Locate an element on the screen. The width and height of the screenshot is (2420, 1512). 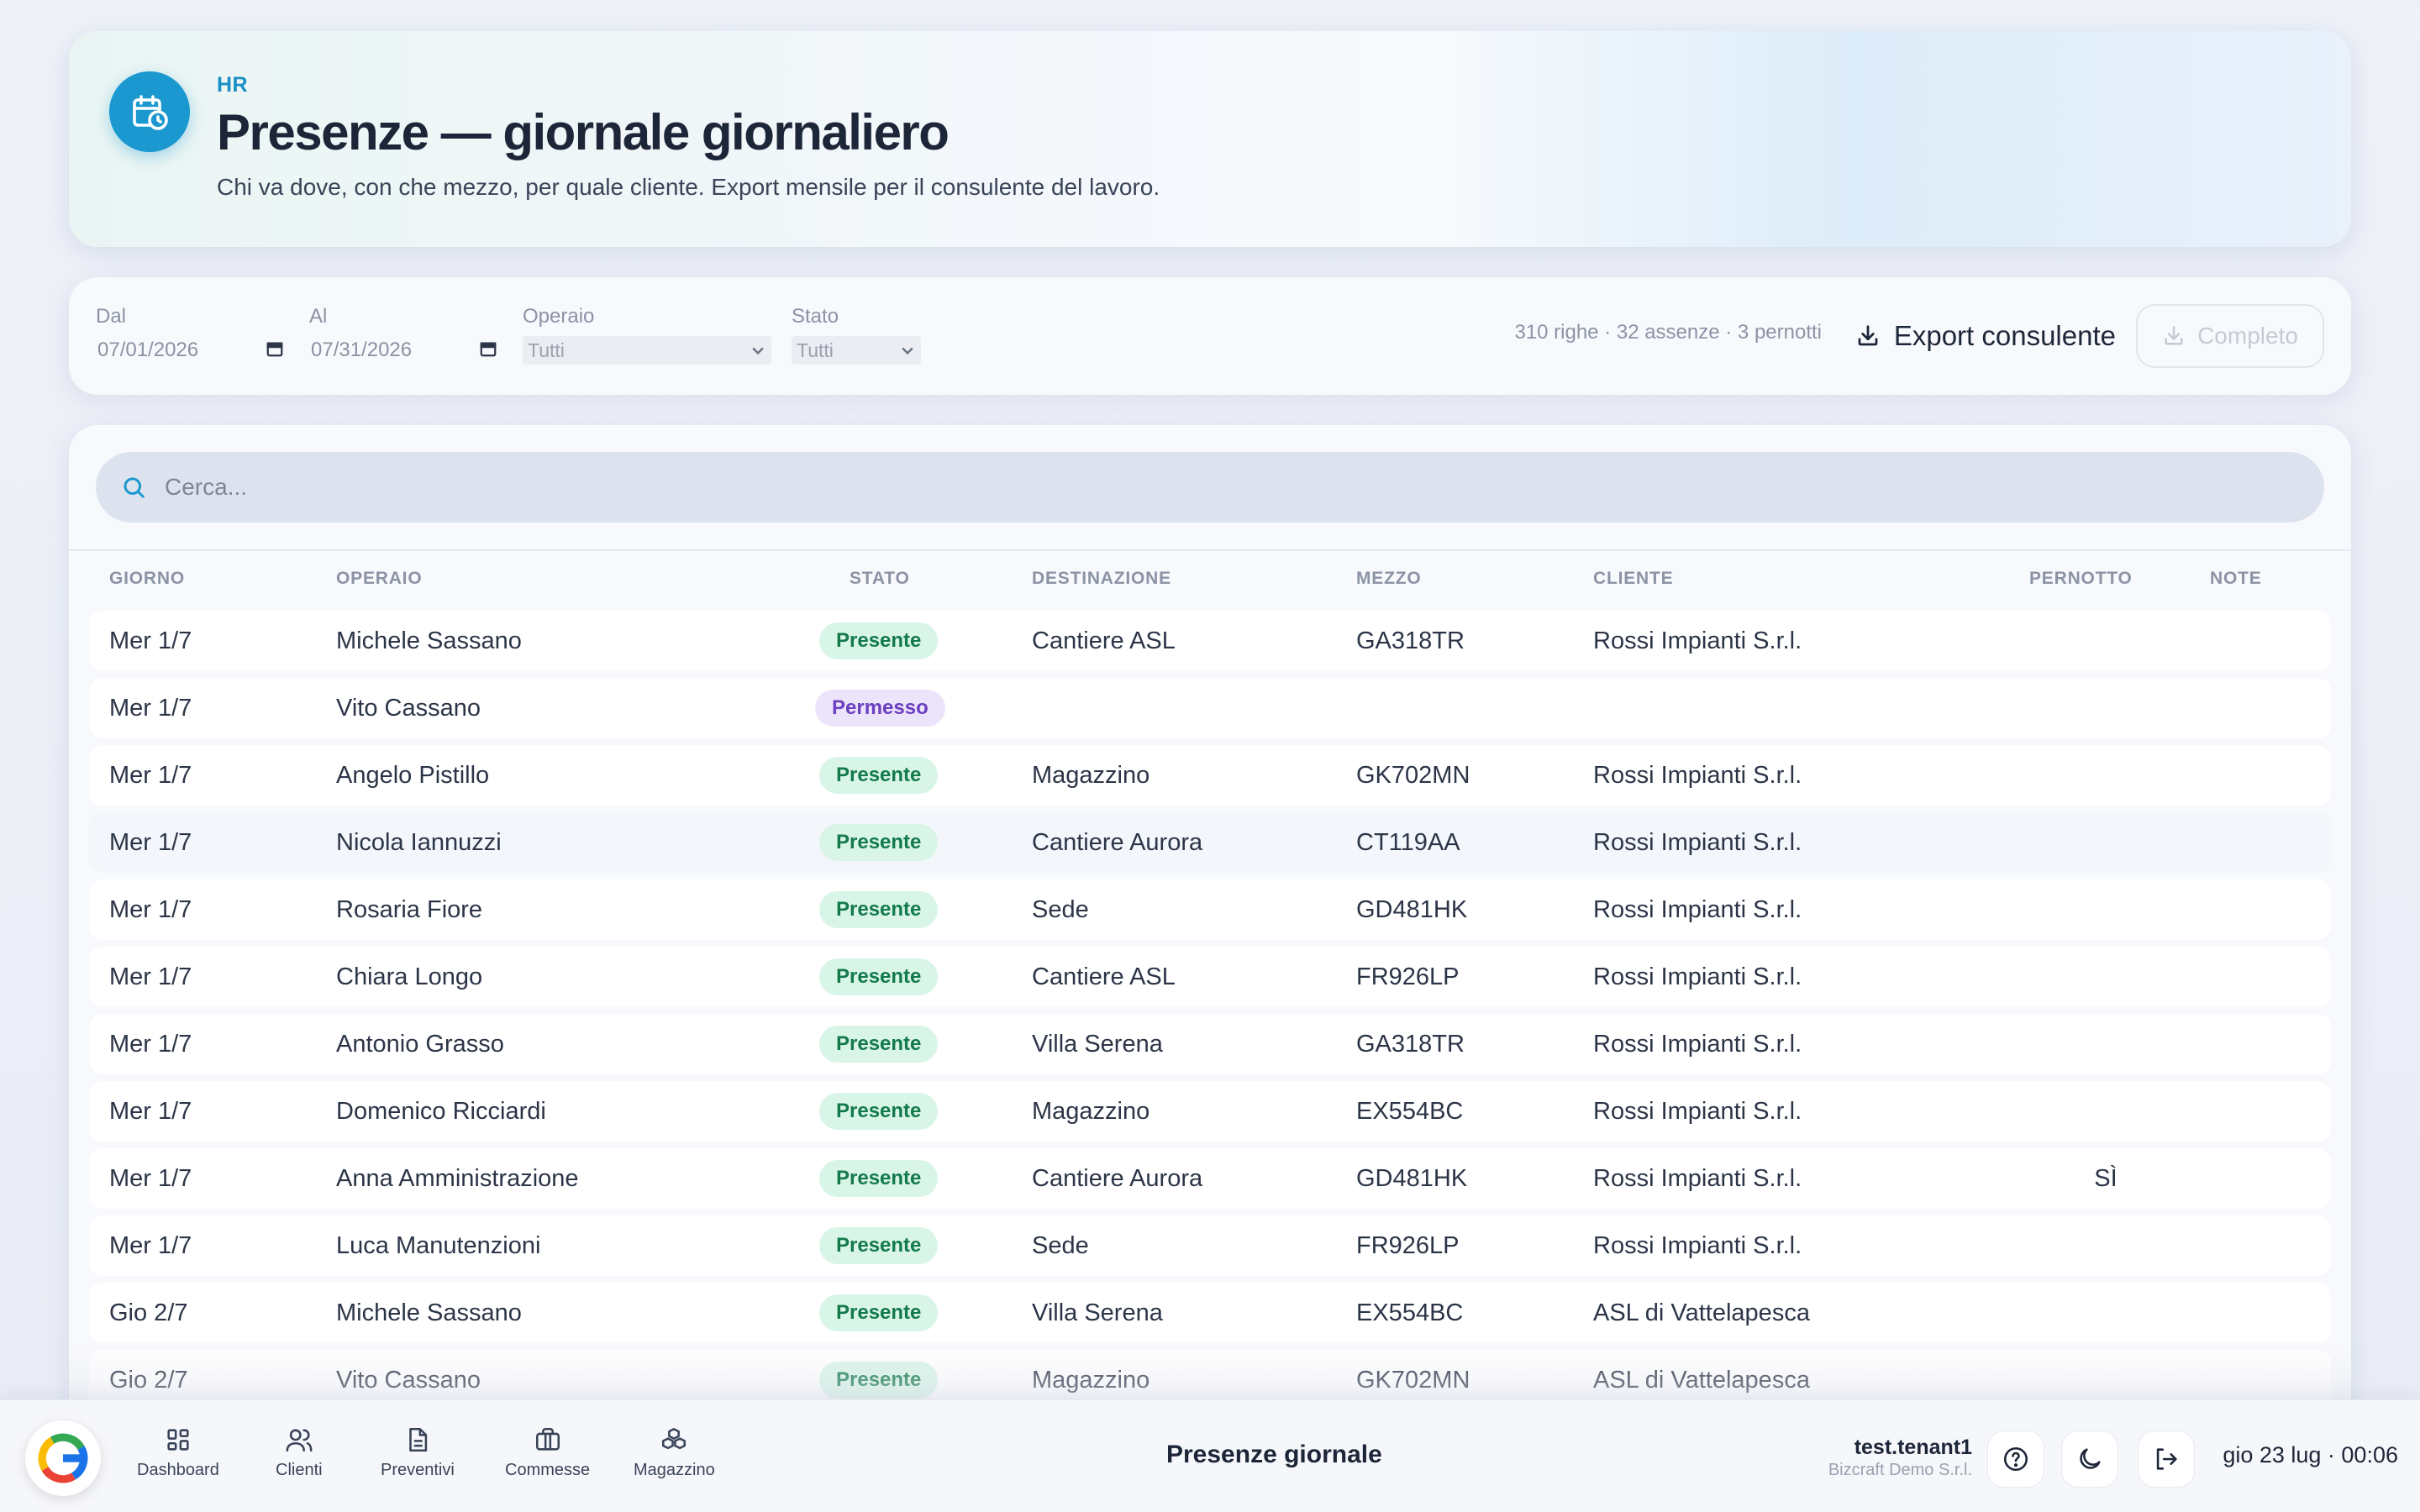
date-time: gio 23 lug · 00:06 is located at coordinates (2310, 1454).